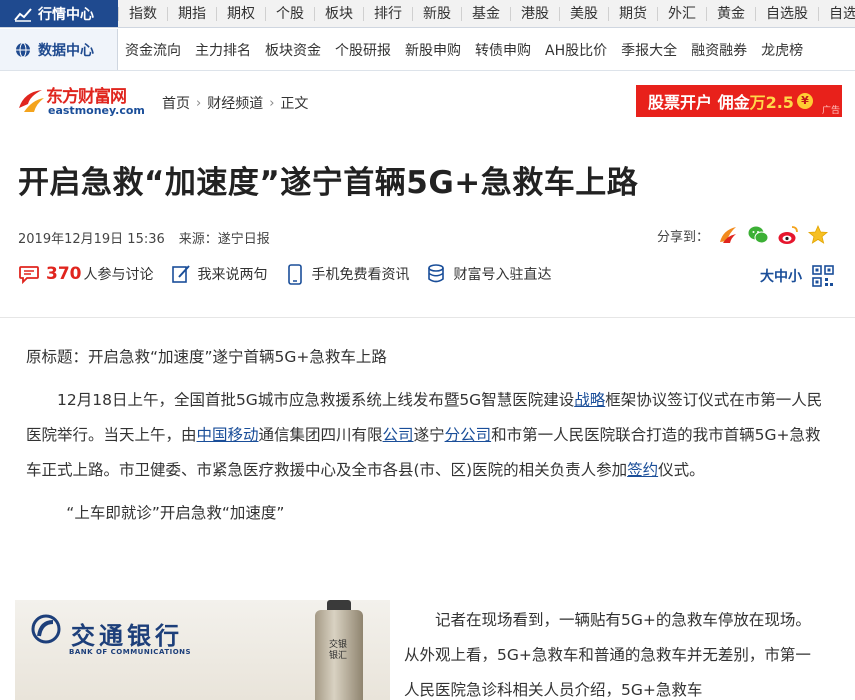  What do you see at coordinates (728, 235) in the screenshot?
I see `share-weibo-feather-icon` at bounding box center [728, 235].